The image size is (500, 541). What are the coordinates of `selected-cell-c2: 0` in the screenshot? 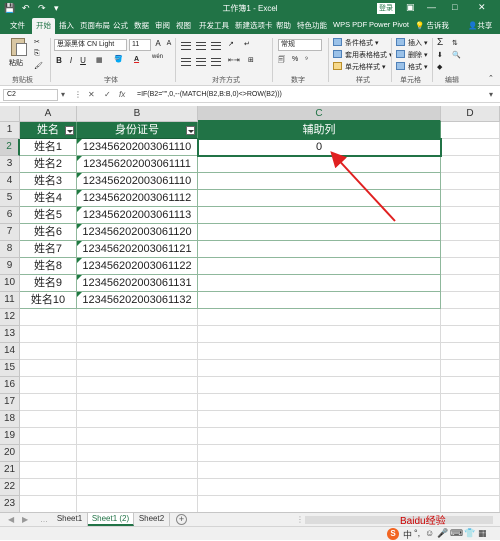 It's located at (319, 147).